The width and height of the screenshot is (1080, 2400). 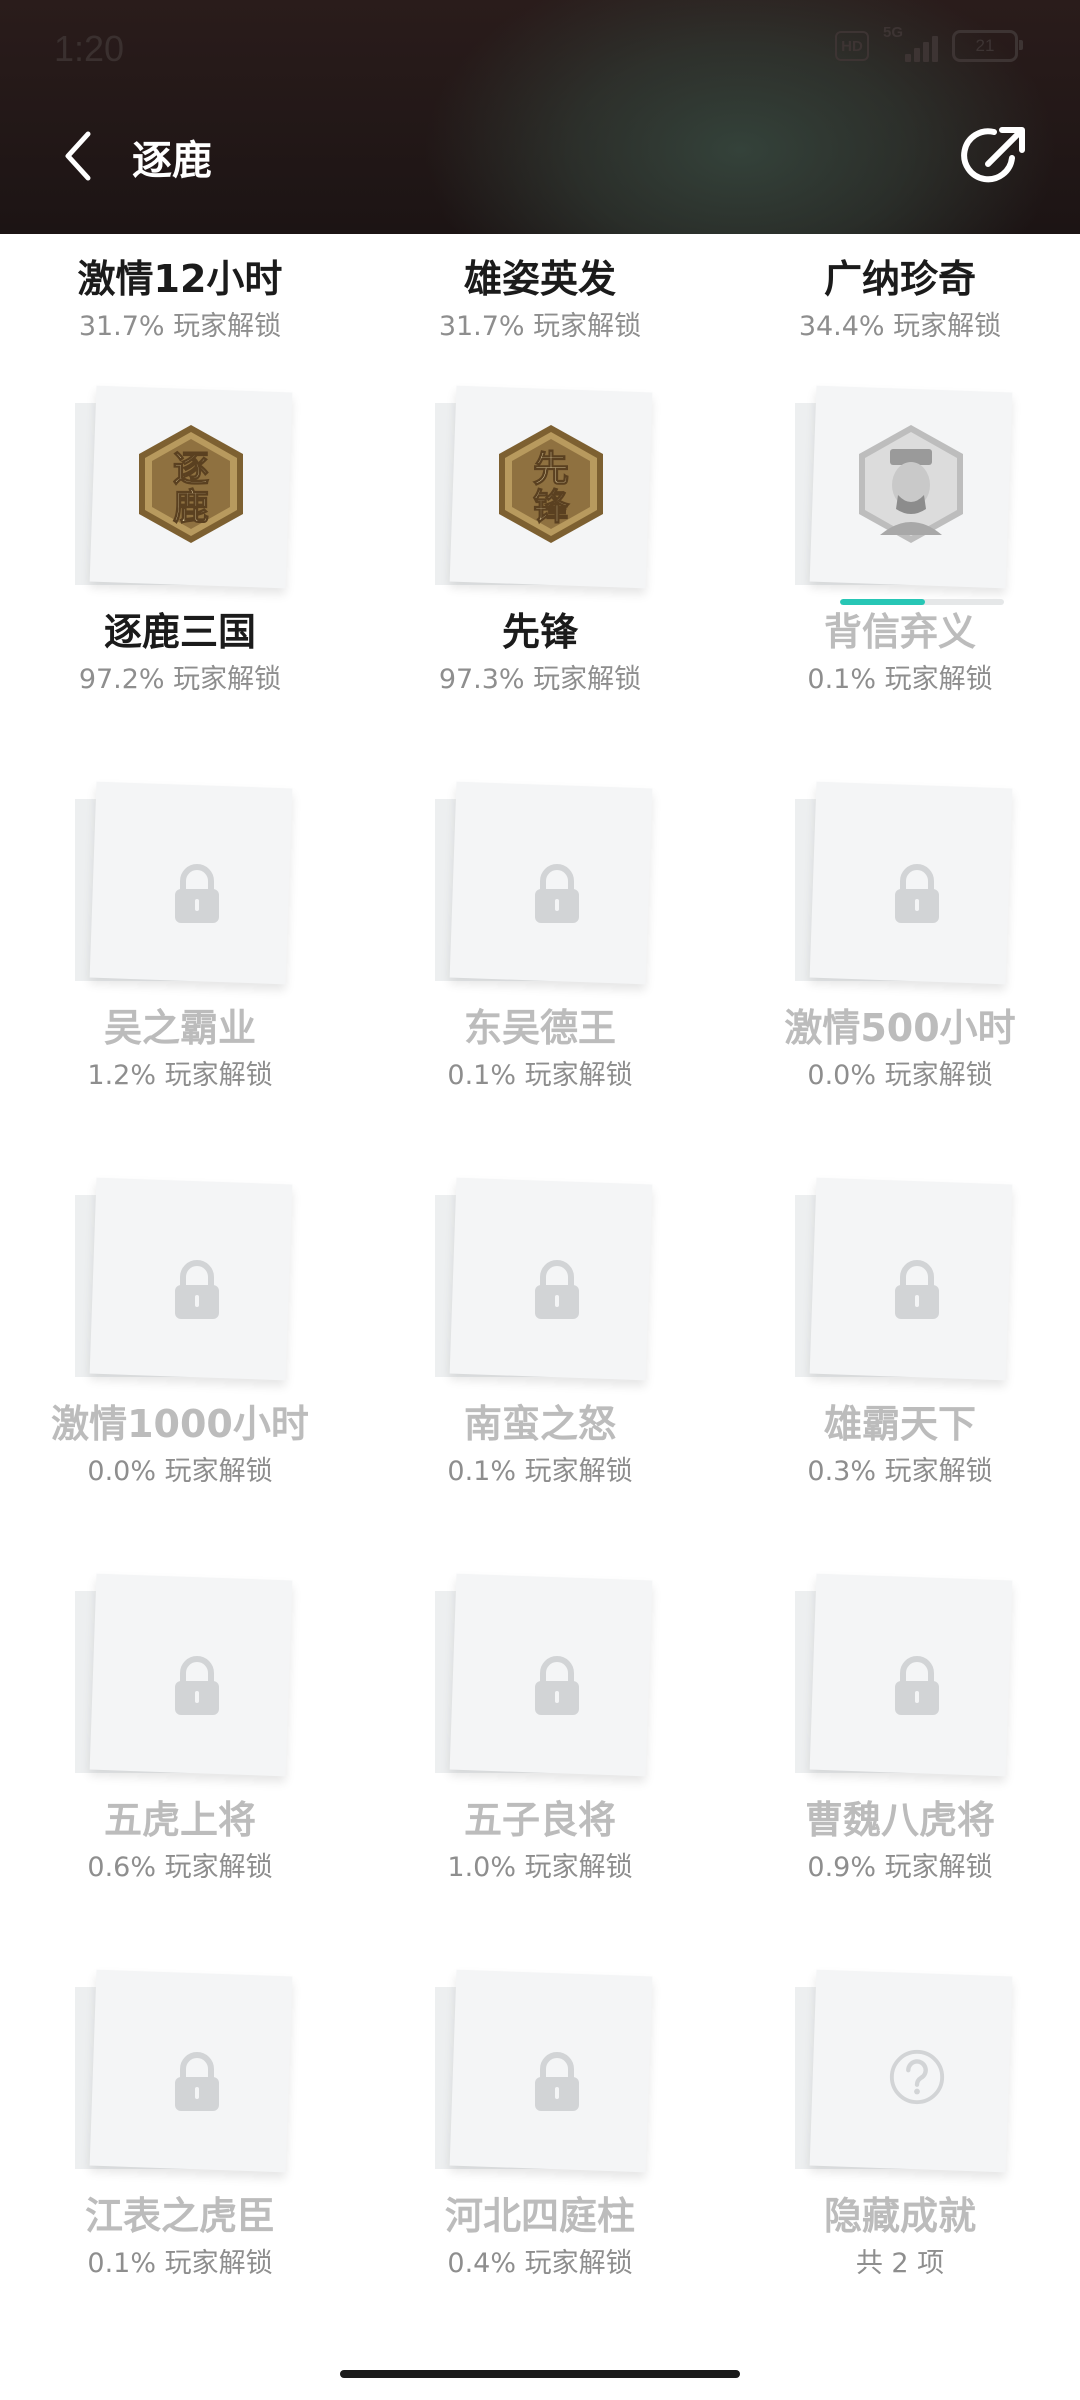 I want to click on achievement-badge-icon: 逐鹿, so click(x=191, y=484).